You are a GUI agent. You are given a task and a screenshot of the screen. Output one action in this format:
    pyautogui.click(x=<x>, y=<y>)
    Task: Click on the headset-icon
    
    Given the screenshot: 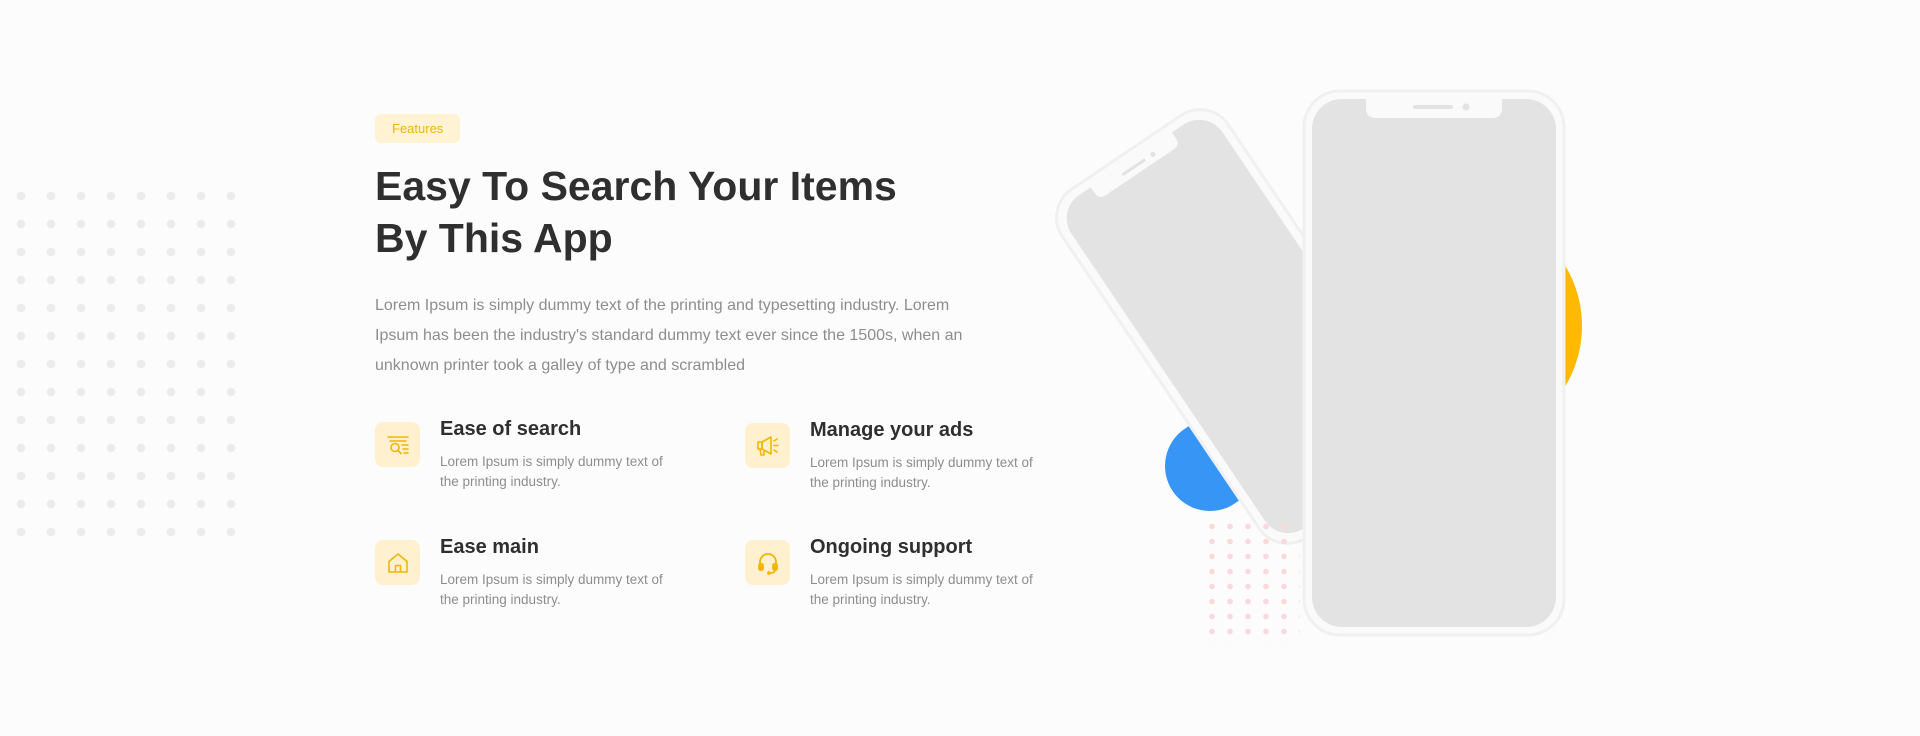 What is the action you would take?
    pyautogui.click(x=767, y=562)
    